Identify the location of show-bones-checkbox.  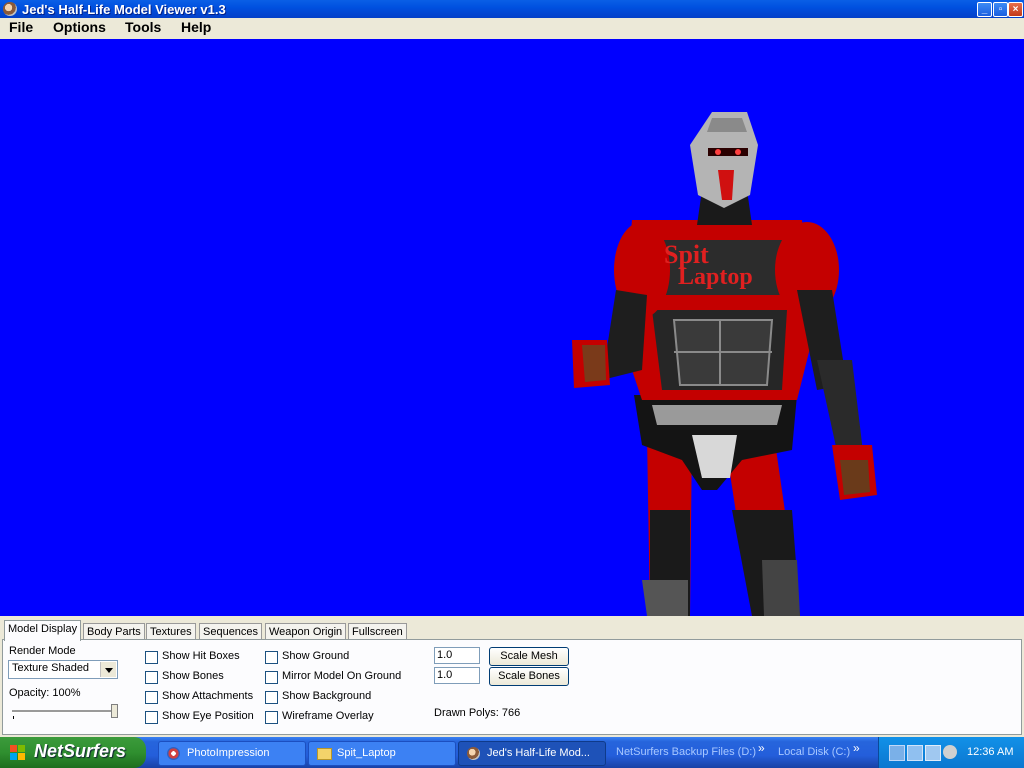
(151, 677).